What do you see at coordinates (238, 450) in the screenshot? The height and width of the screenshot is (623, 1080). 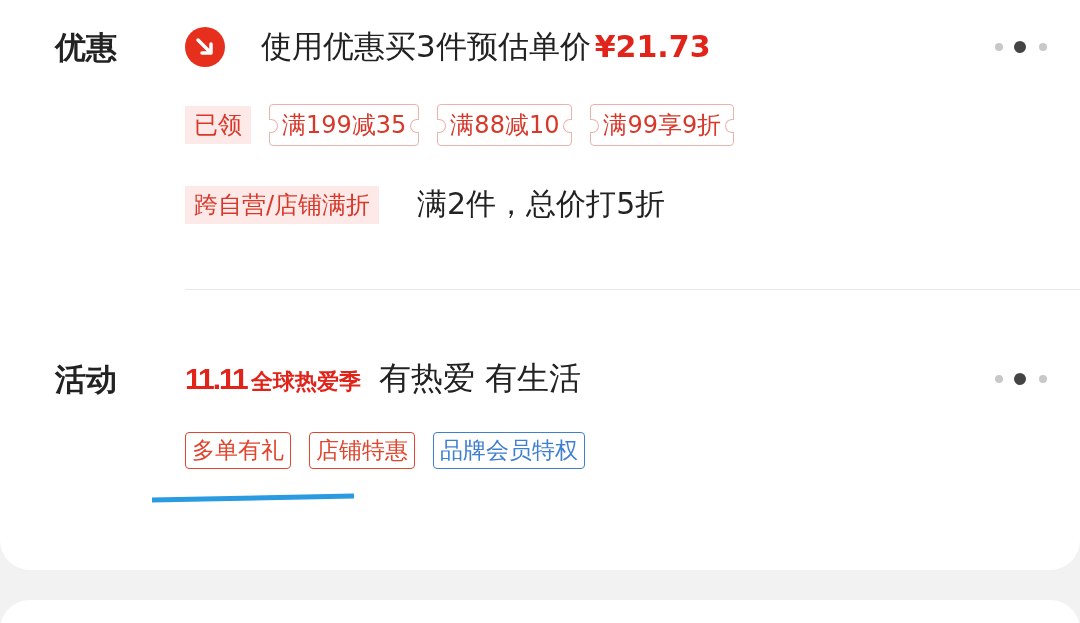 I see `activity-tag: 多单有礼` at bounding box center [238, 450].